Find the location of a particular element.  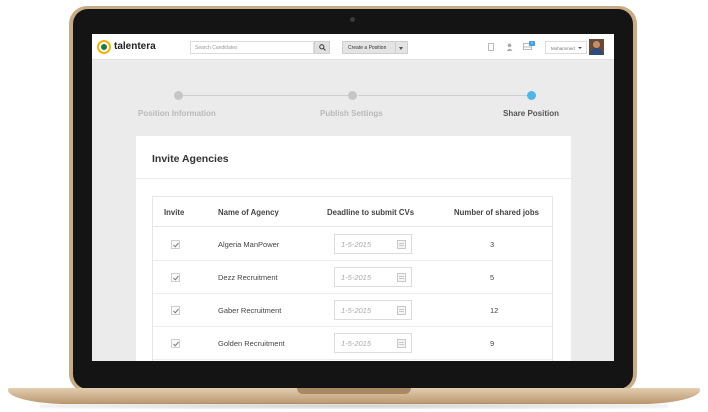

step-label: Position Information is located at coordinates (177, 113).